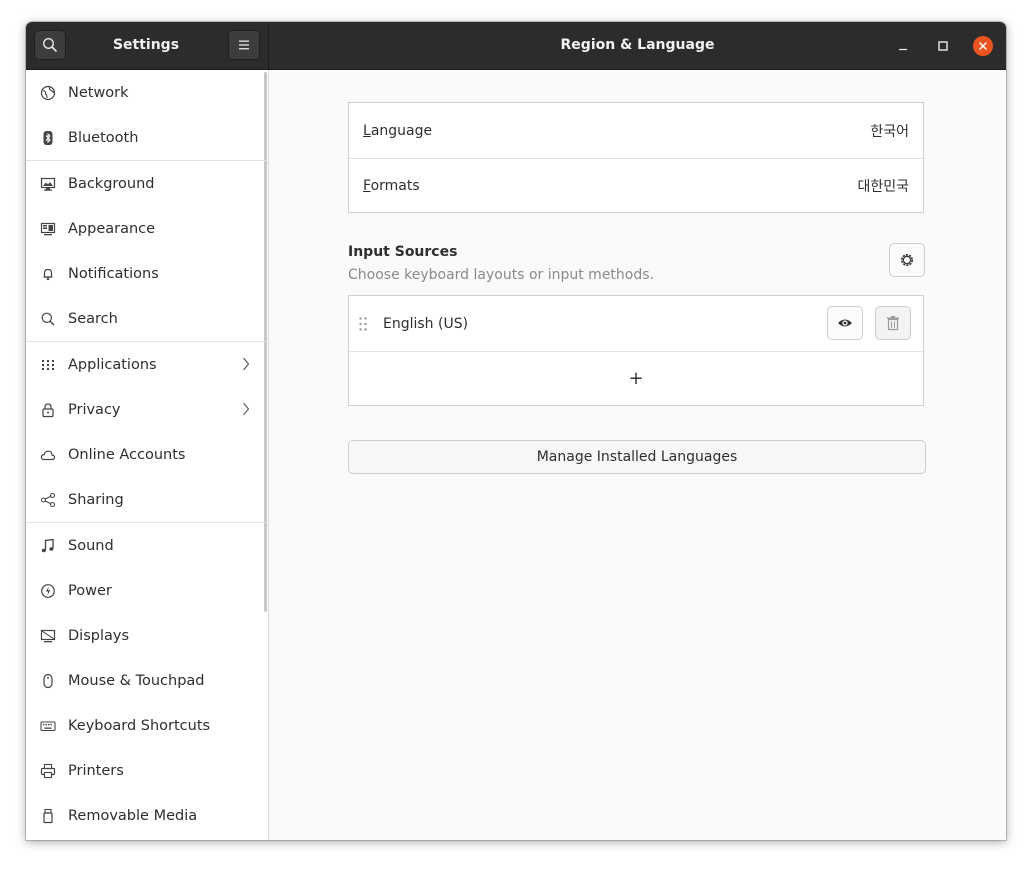 This screenshot has height=869, width=1032. I want to click on input-sources-list: English (US) +, so click(636, 350).